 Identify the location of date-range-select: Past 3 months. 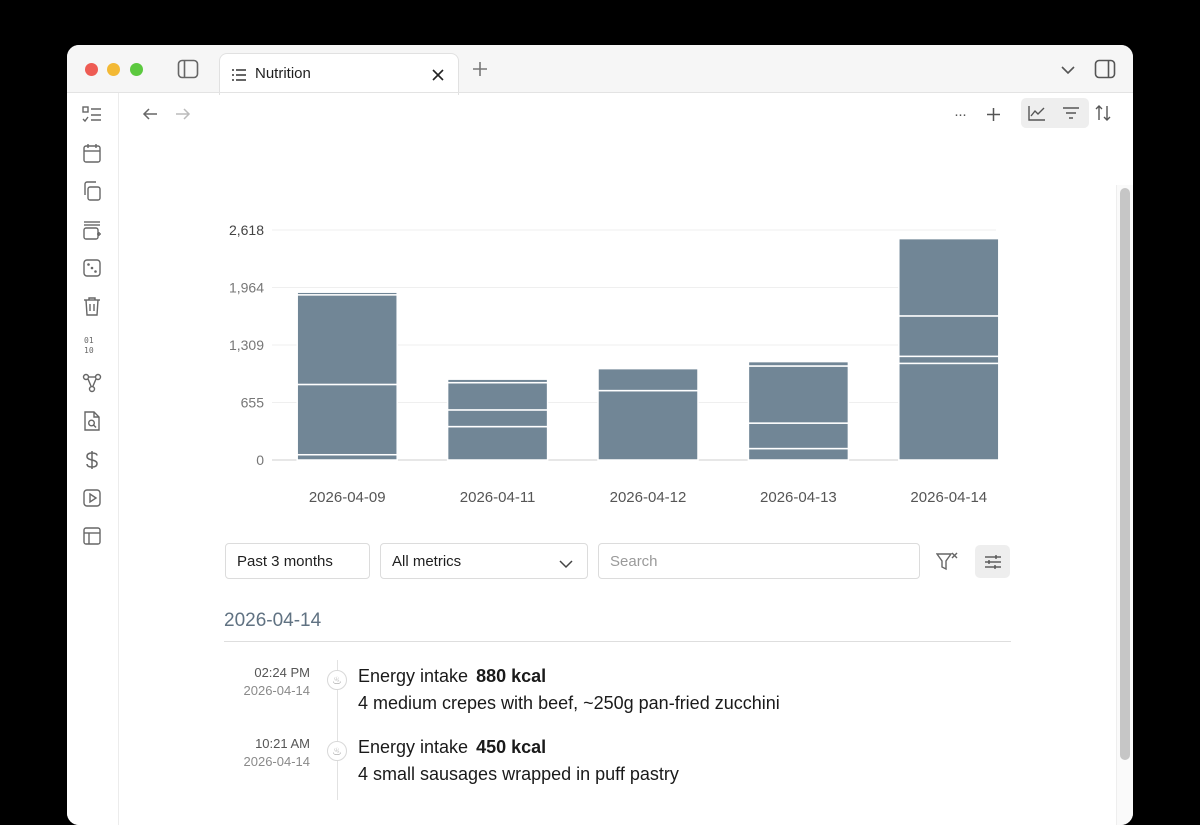
(297, 561).